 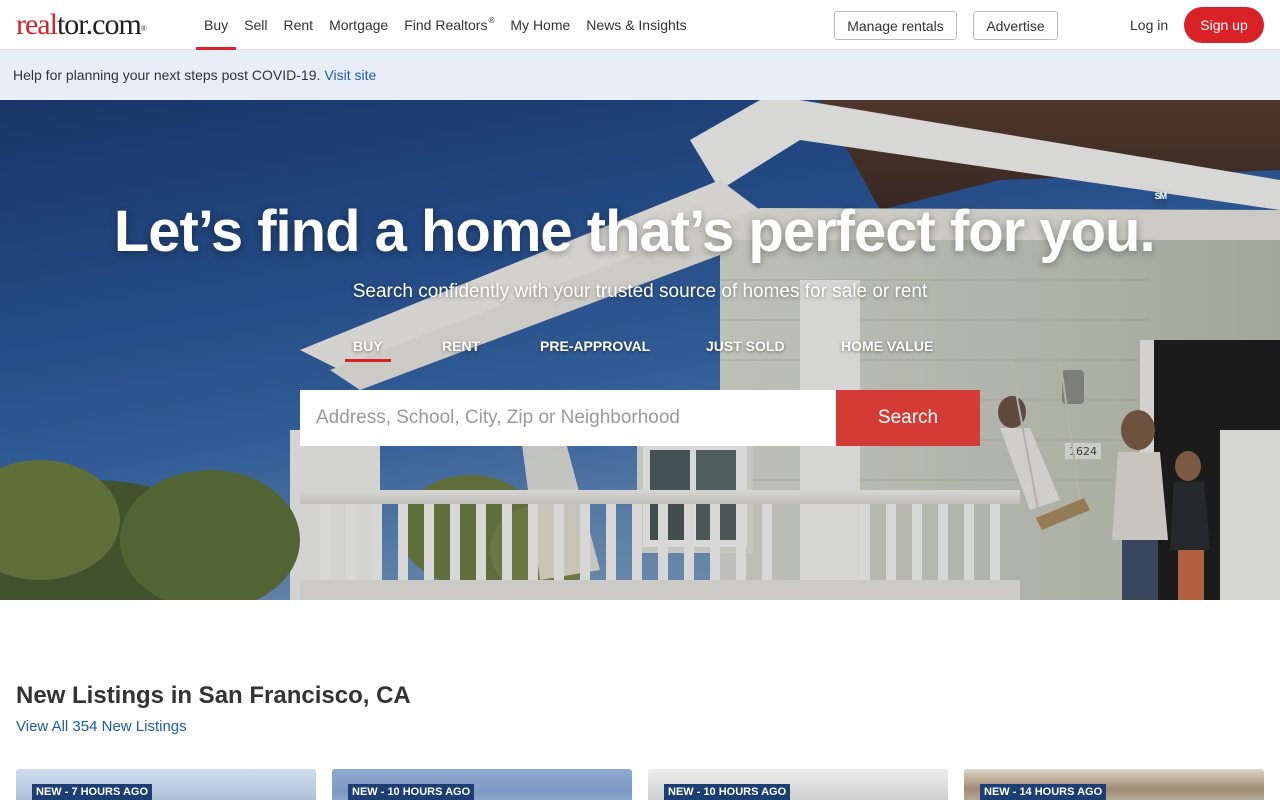 What do you see at coordinates (908, 418) in the screenshot?
I see `search-button: Search` at bounding box center [908, 418].